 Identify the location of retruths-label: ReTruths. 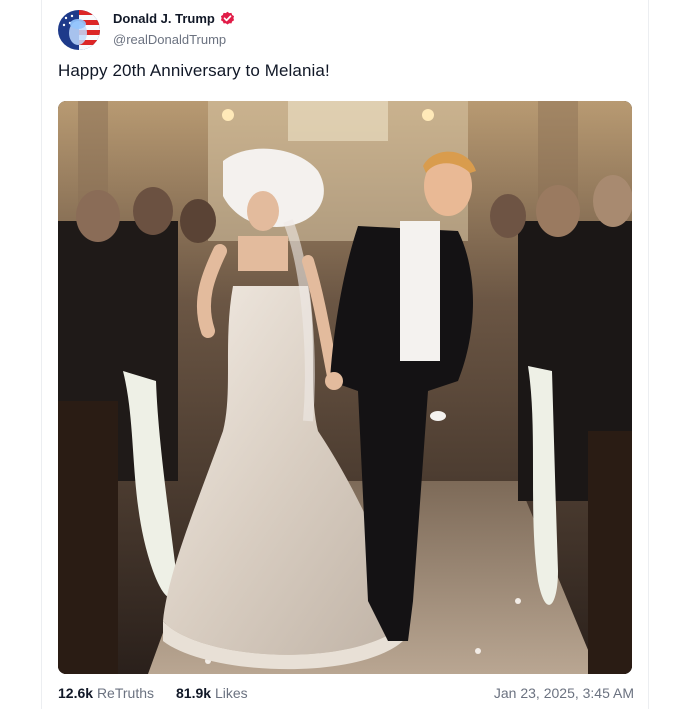
(125, 693).